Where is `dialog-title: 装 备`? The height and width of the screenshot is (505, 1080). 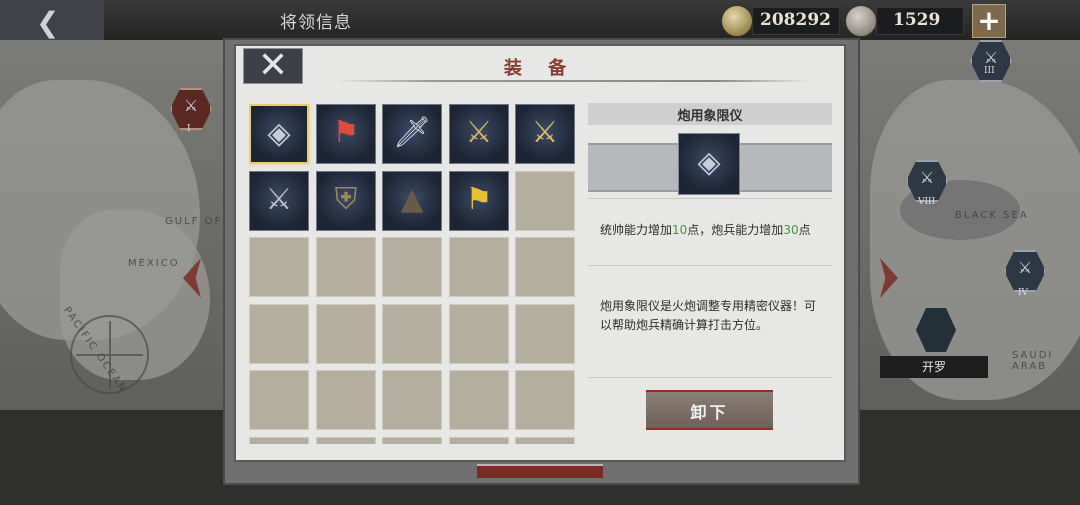
dialog-title: 装 备 is located at coordinates (540, 68).